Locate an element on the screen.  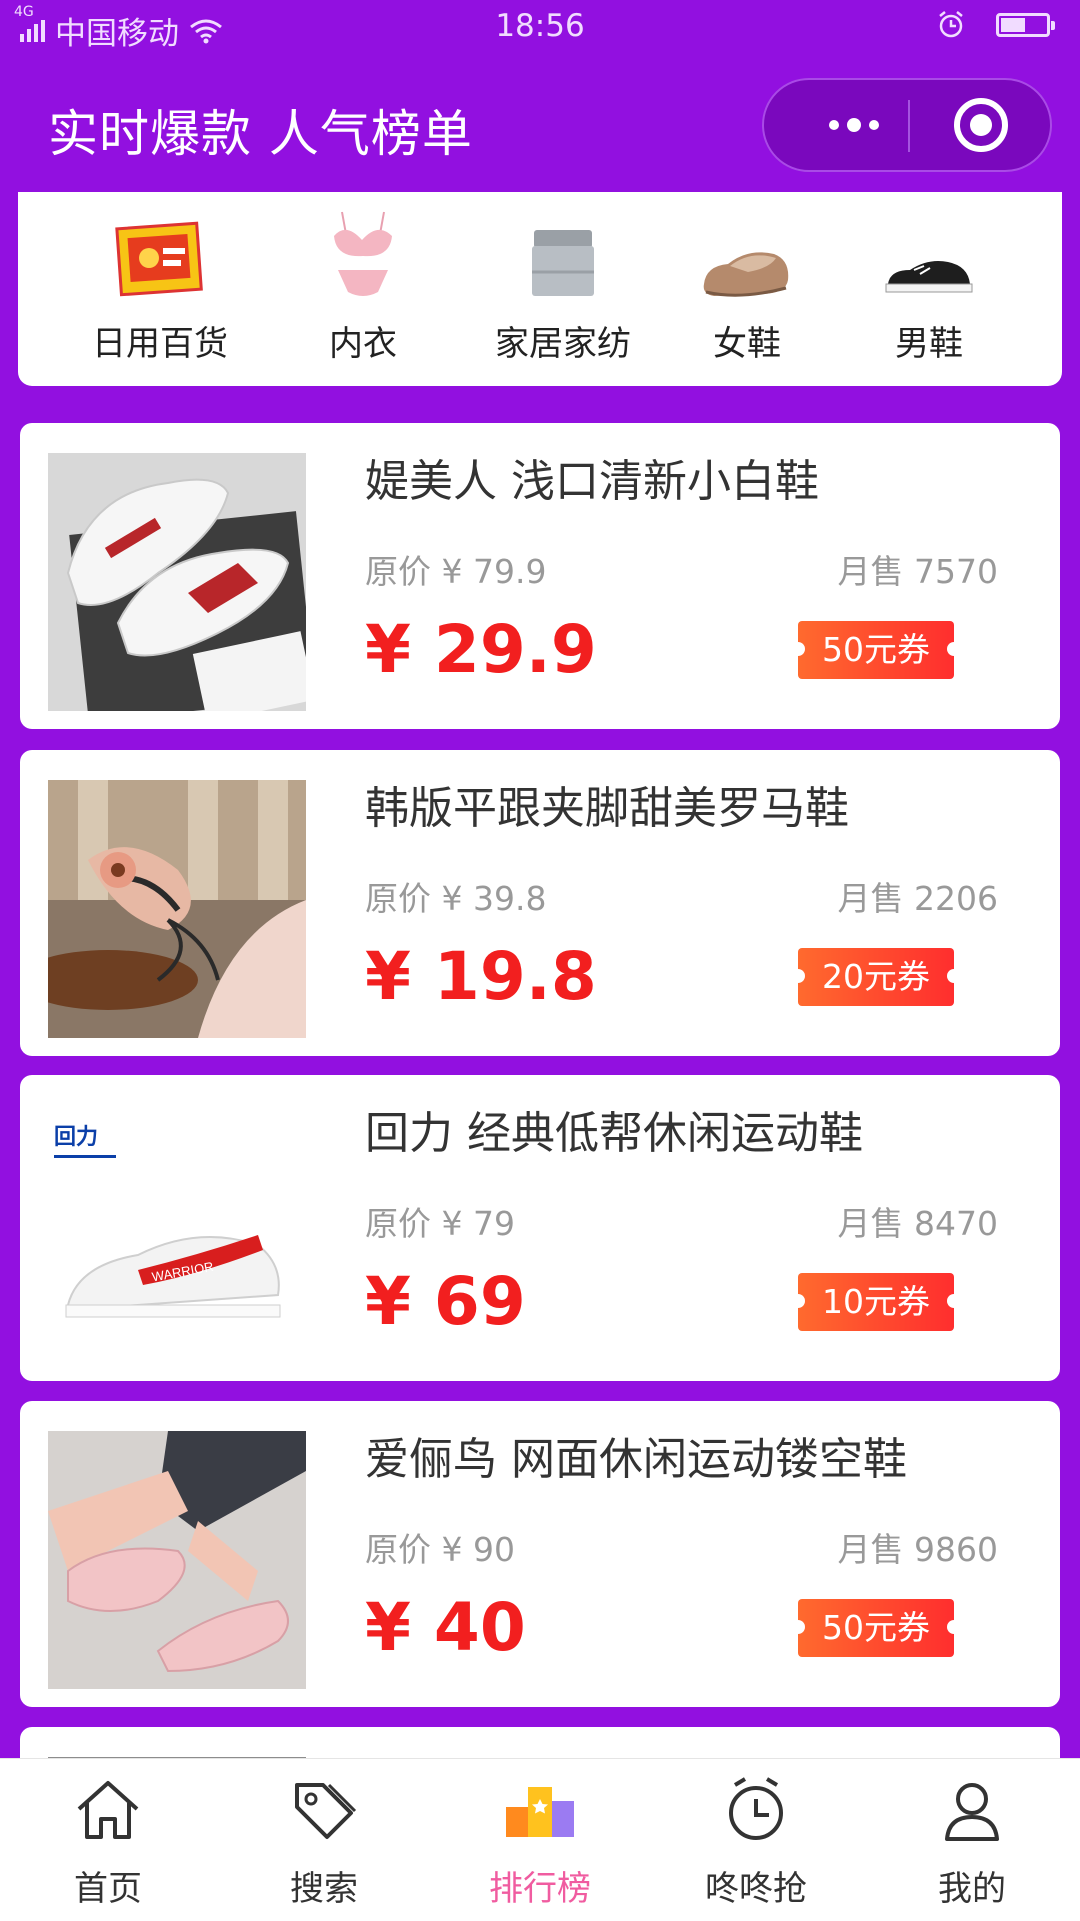
tab-label: 首页 is located at coordinates (108, 1889).